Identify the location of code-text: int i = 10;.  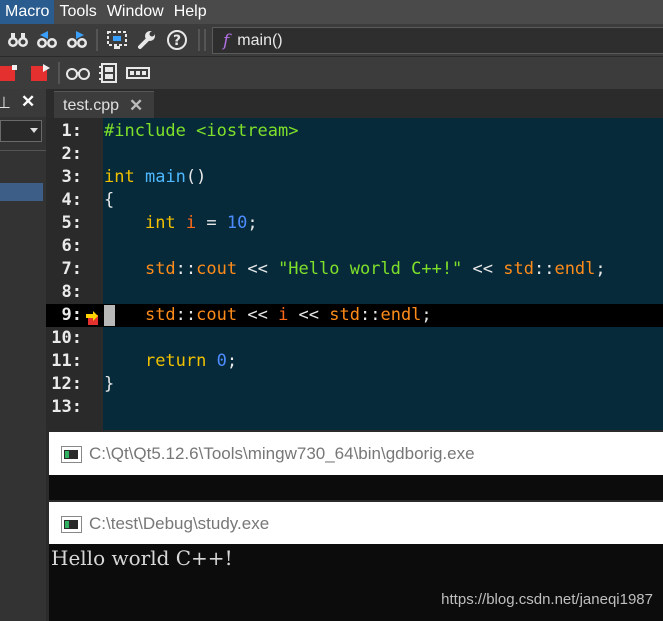
(181, 223).